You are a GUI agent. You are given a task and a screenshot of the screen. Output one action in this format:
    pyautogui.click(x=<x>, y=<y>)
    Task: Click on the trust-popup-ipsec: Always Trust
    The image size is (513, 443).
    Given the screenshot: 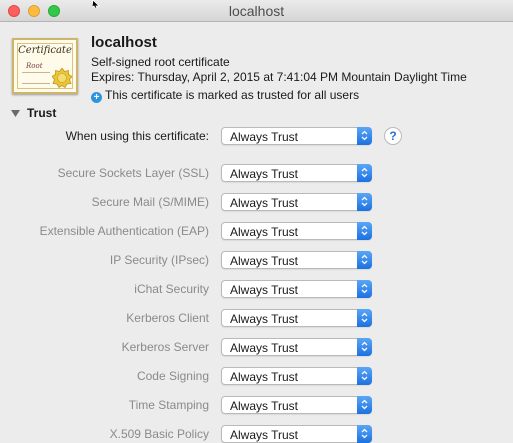 What is the action you would take?
    pyautogui.click(x=296, y=260)
    